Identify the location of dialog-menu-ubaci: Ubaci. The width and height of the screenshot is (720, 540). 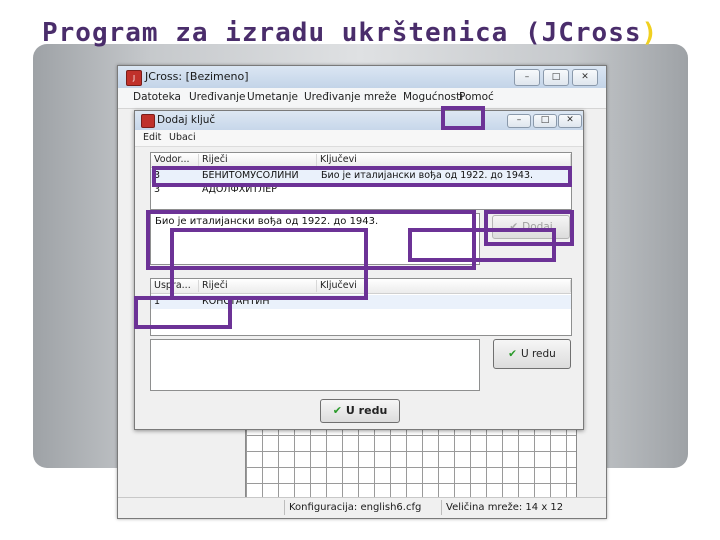
(182, 137).